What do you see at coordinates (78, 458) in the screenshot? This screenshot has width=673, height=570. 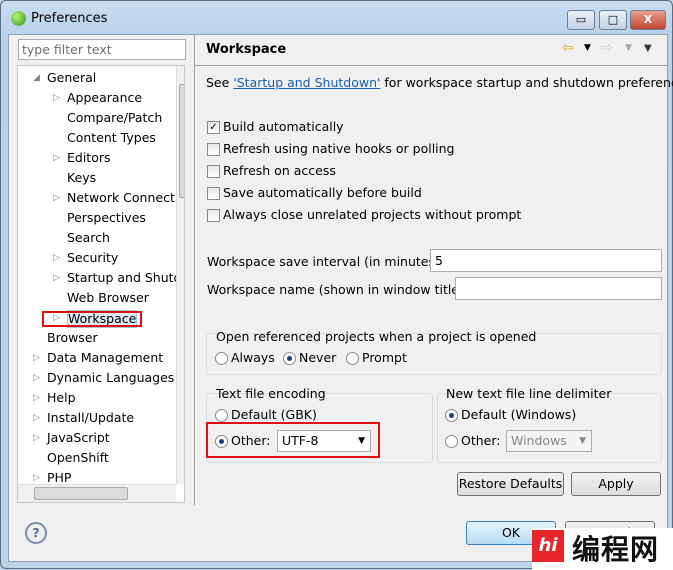 I see `tree-item: OpenShift` at bounding box center [78, 458].